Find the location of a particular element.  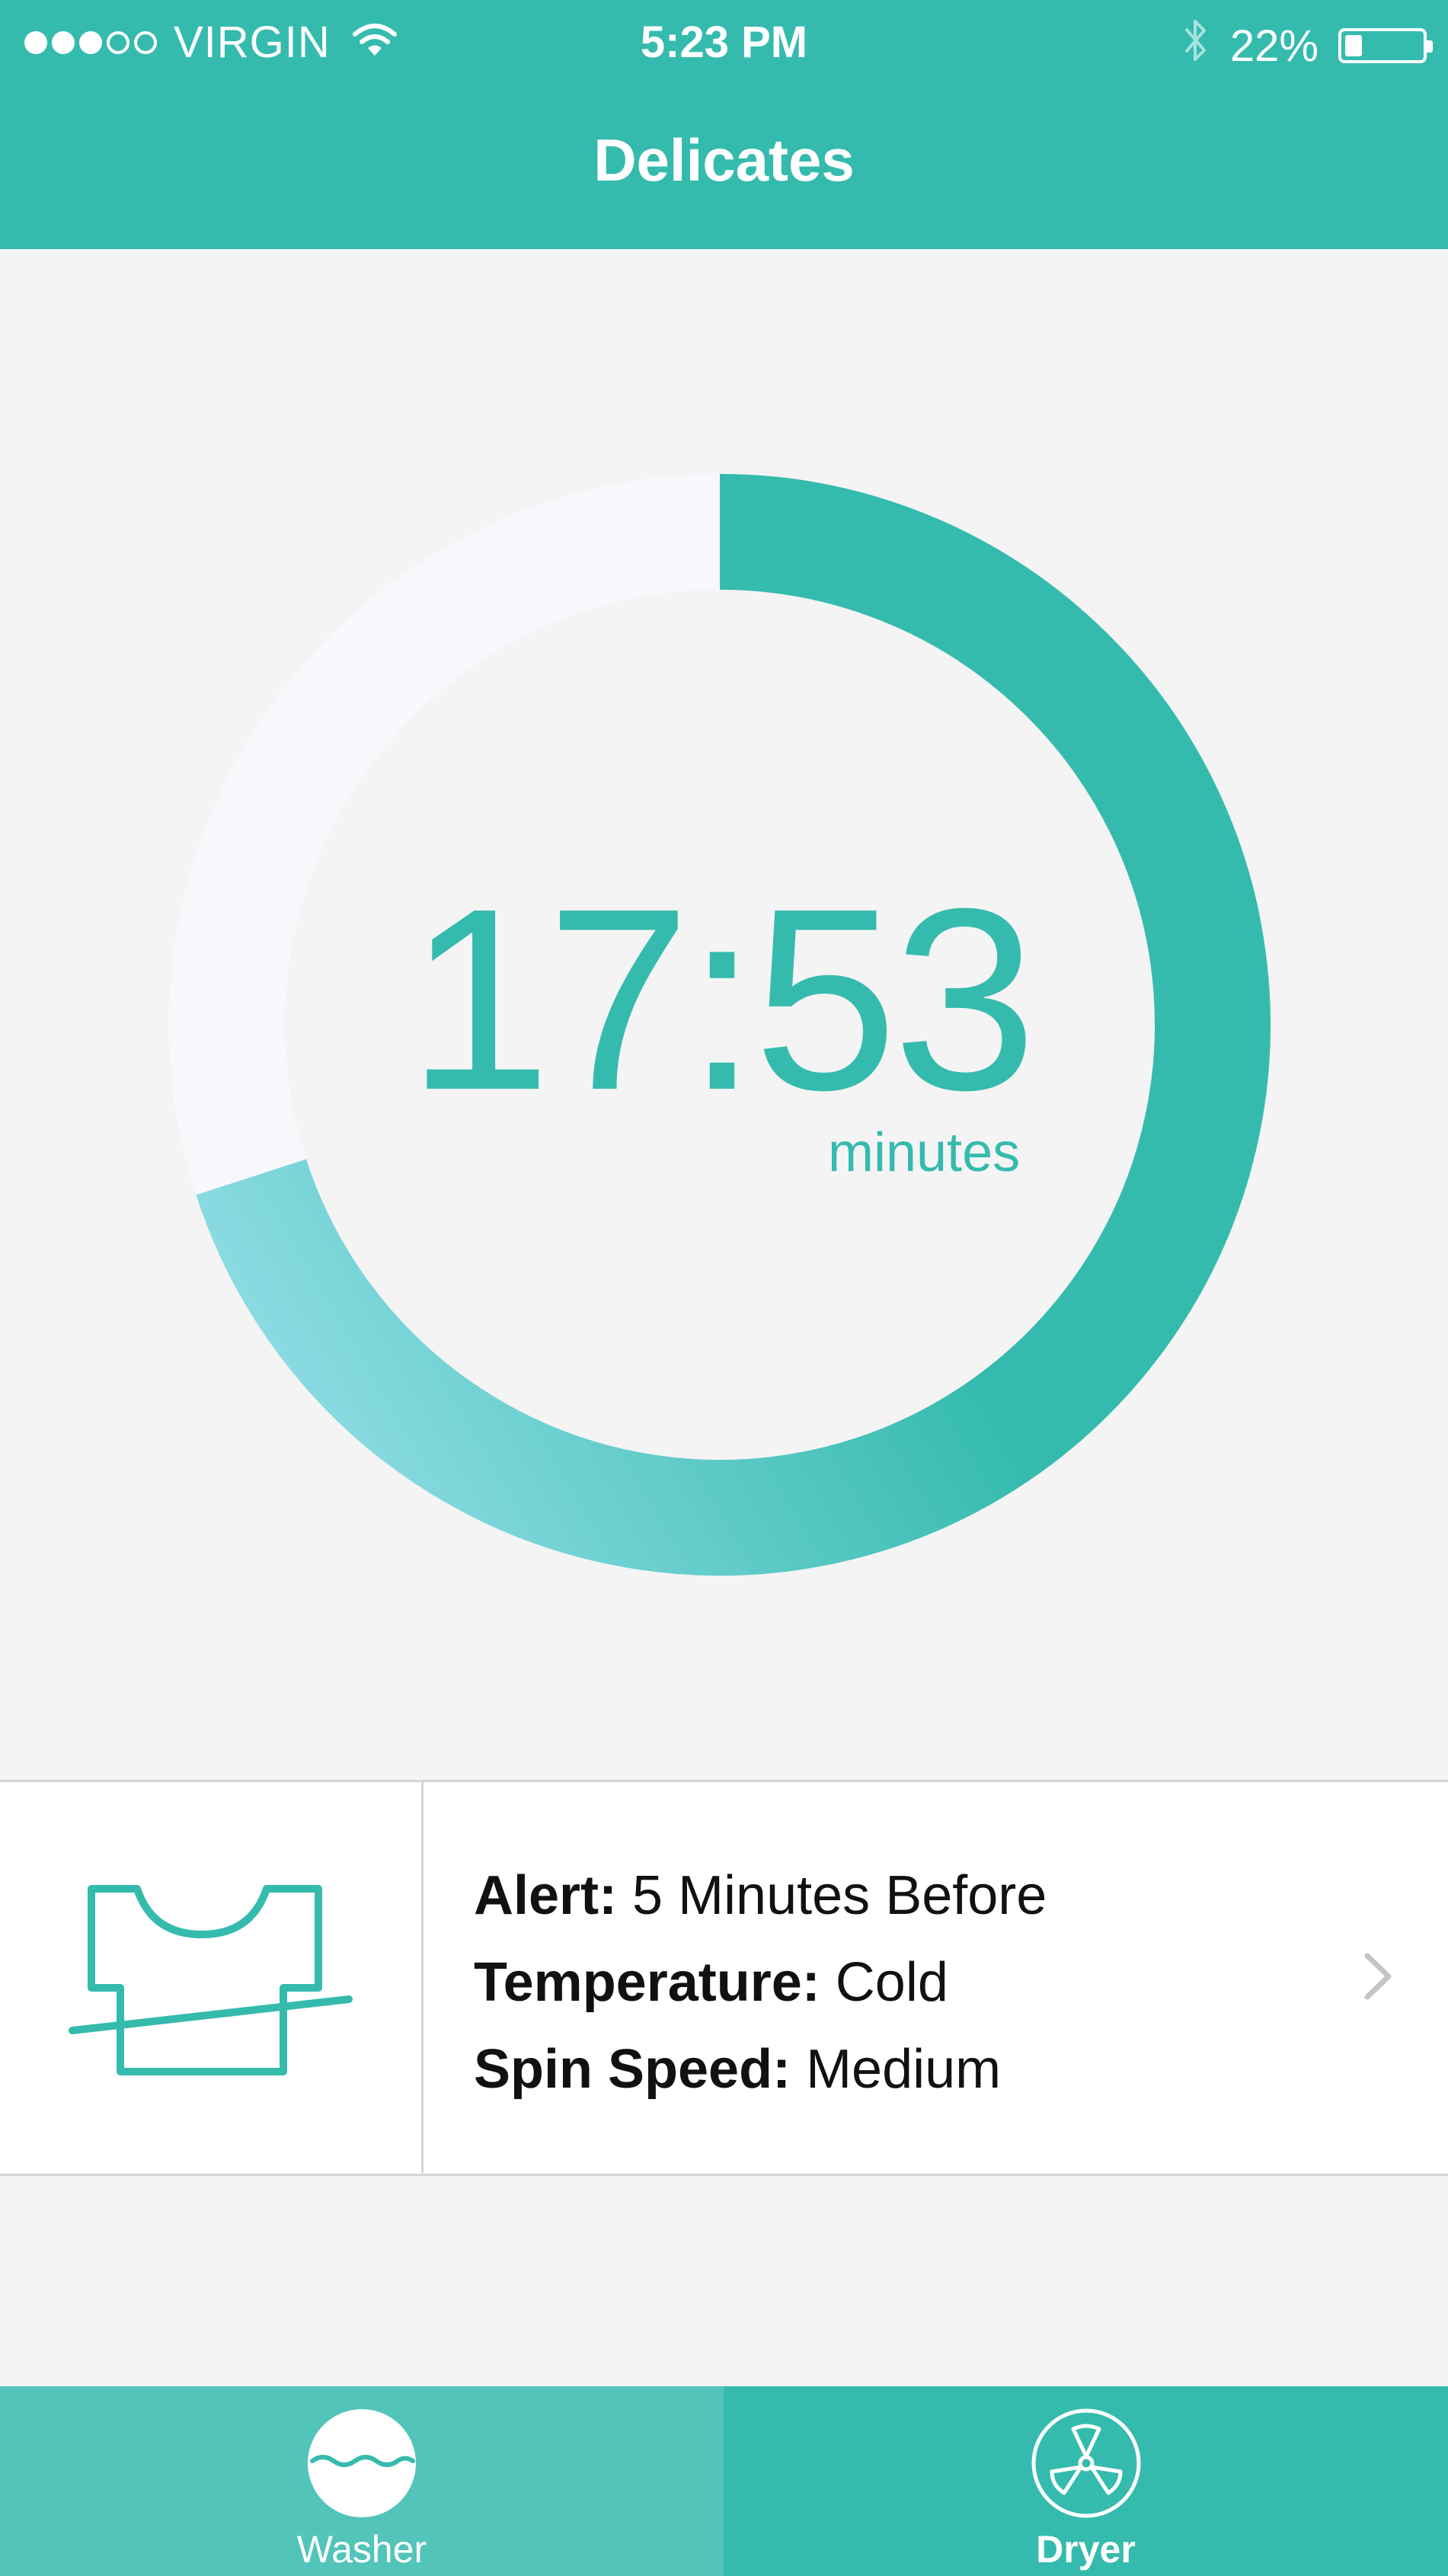

washer-icon is located at coordinates (361, 2465).